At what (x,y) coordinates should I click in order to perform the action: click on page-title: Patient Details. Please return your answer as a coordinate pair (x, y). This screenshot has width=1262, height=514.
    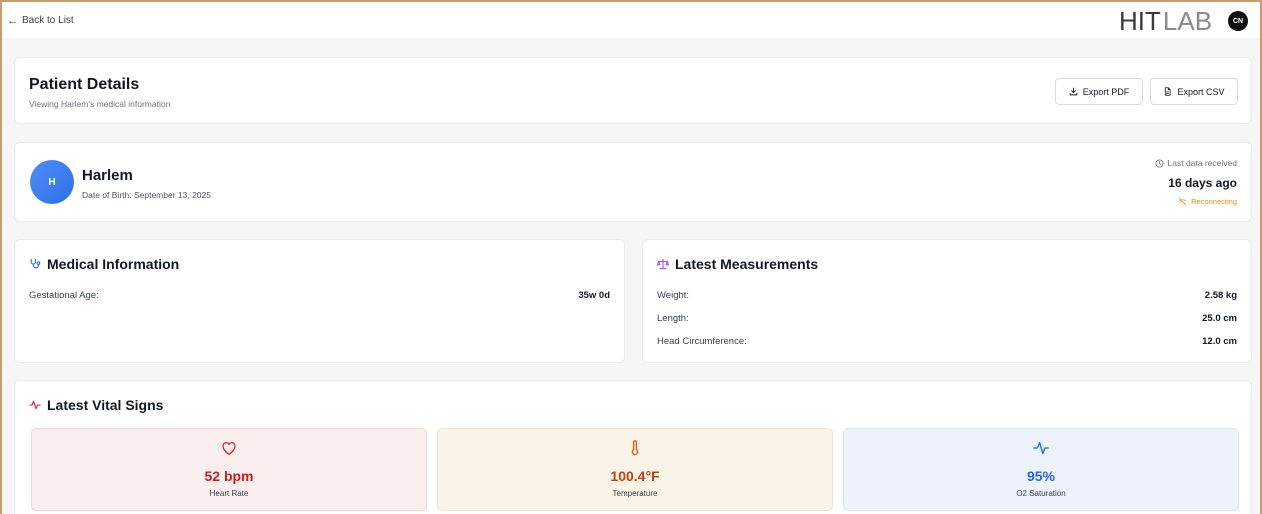
    Looking at the image, I should click on (84, 84).